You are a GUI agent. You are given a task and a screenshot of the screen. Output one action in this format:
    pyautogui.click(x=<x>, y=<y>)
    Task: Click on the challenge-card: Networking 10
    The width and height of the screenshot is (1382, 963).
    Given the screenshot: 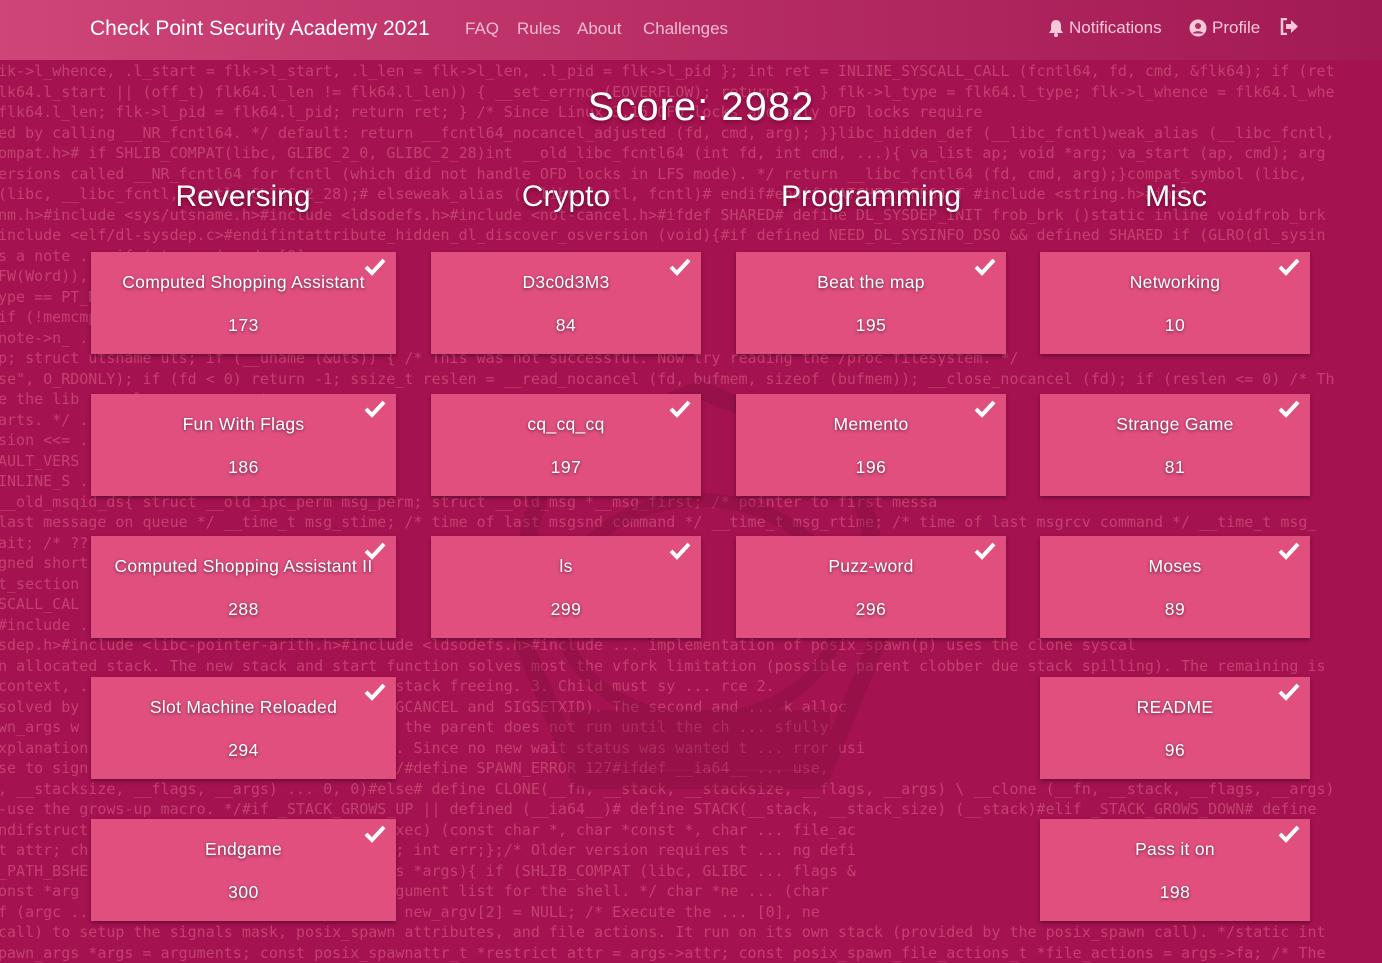 What is the action you would take?
    pyautogui.click(x=1175, y=303)
    